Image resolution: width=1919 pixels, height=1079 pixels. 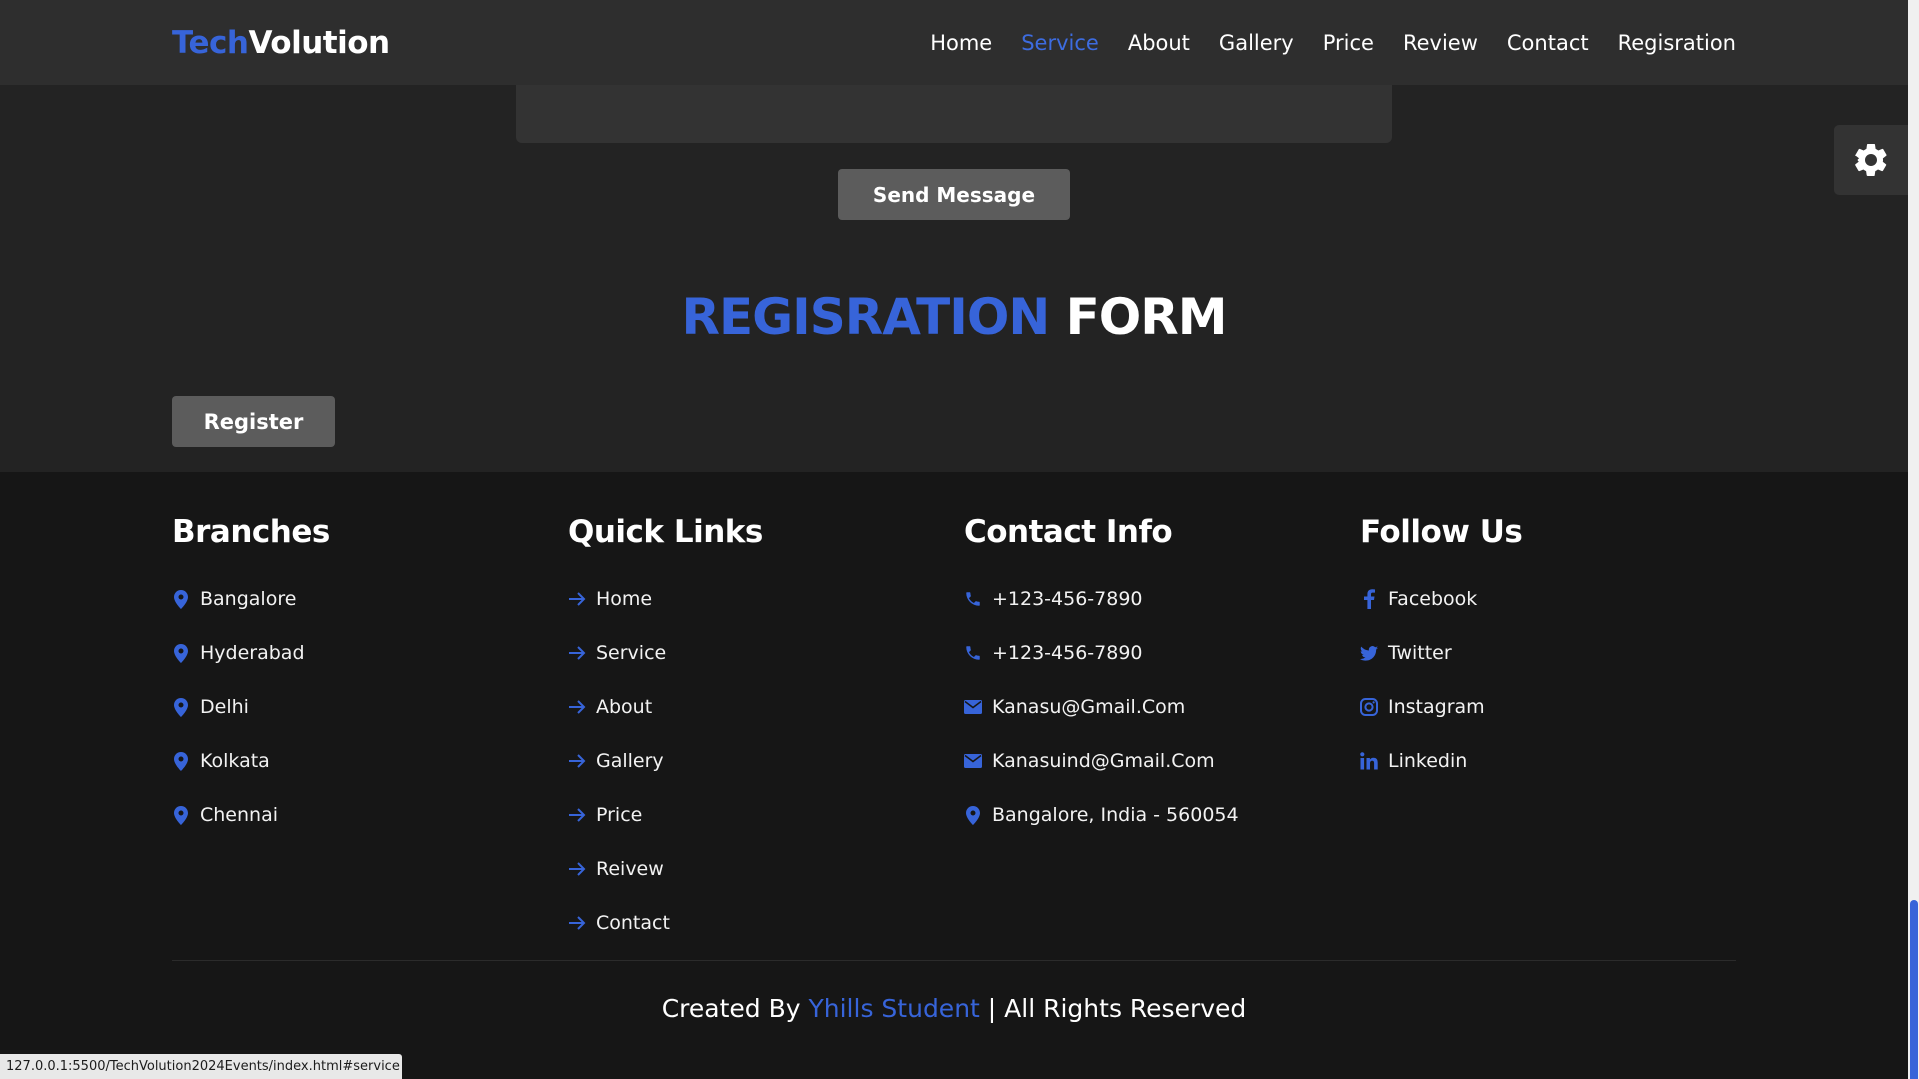 What do you see at coordinates (1369, 599) in the screenshot?
I see `facebook-icon` at bounding box center [1369, 599].